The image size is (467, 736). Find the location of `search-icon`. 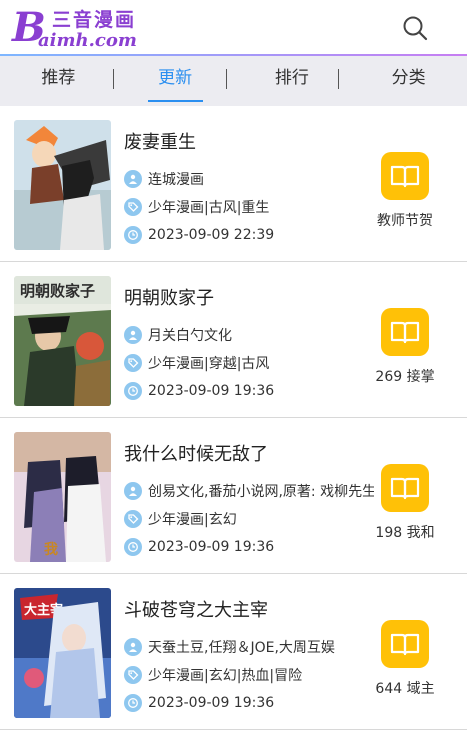

search-icon is located at coordinates (415, 28).